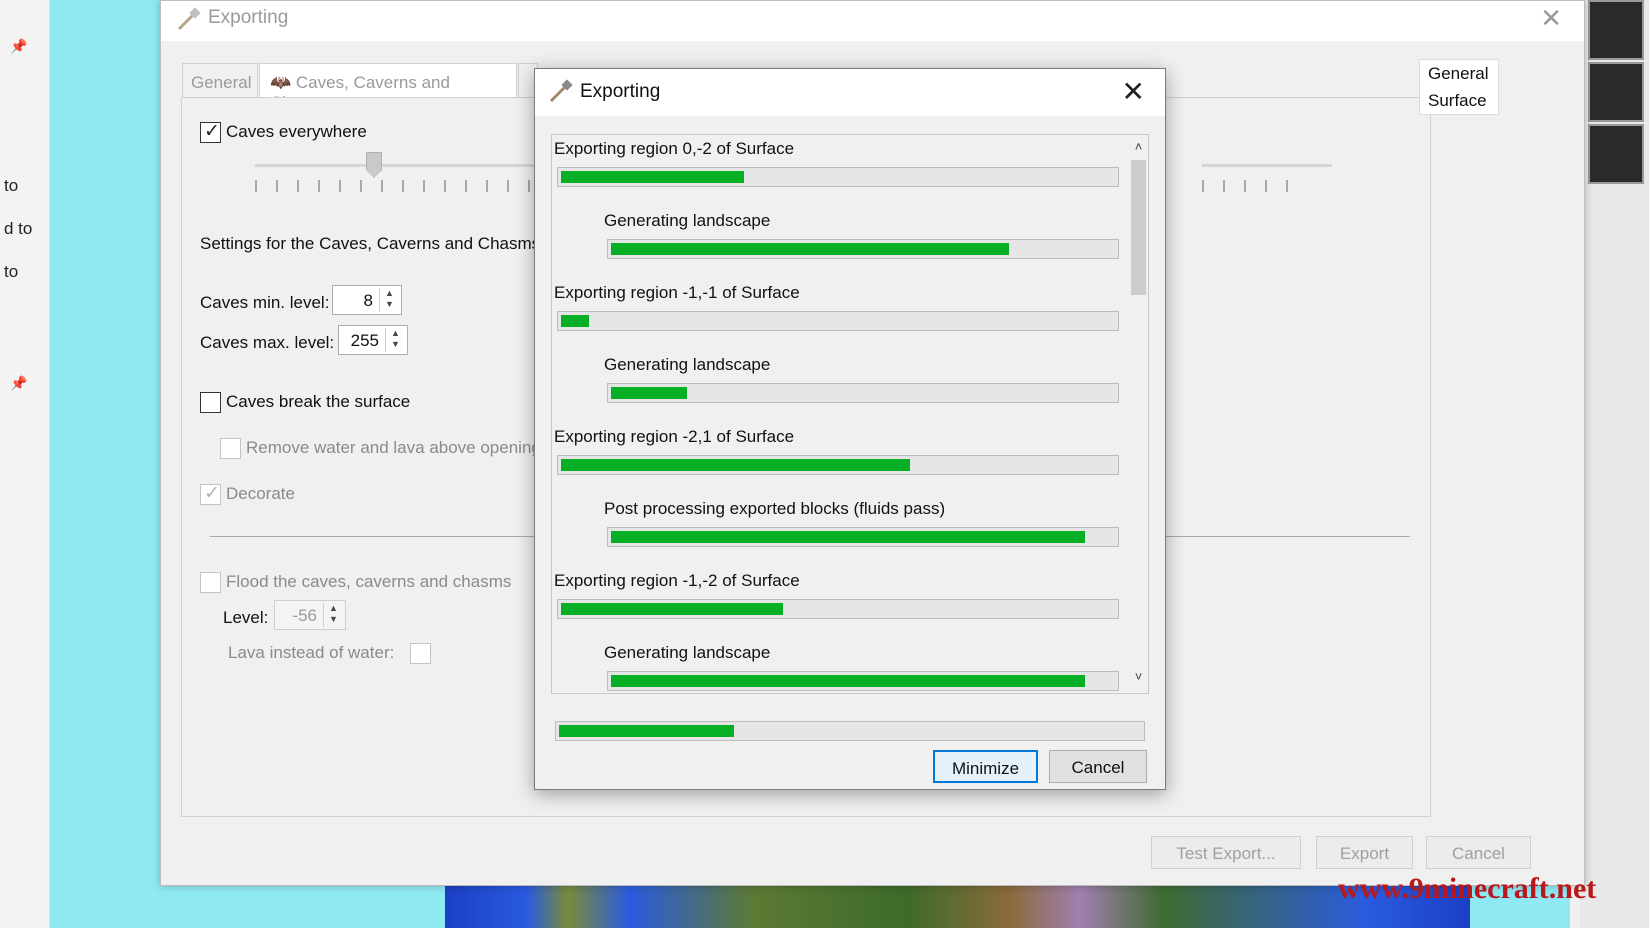  I want to click on list-item-surface: Surface, so click(1459, 100).